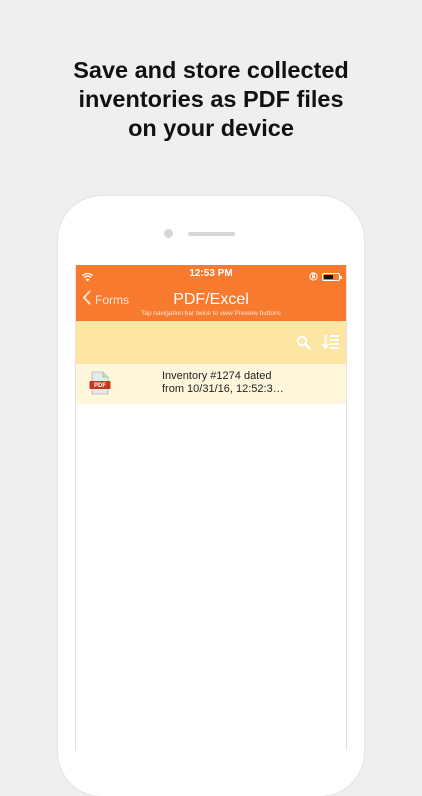 The height and width of the screenshot is (796, 422). I want to click on pdf-badge-label: PDF, so click(100, 386).